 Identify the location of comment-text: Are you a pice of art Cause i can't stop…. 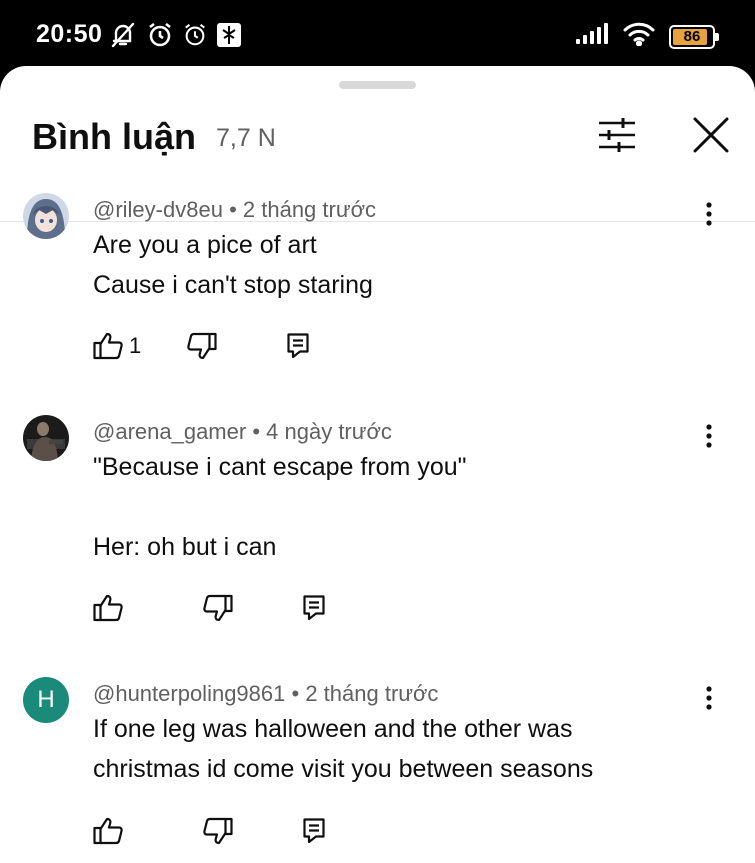
(233, 265).